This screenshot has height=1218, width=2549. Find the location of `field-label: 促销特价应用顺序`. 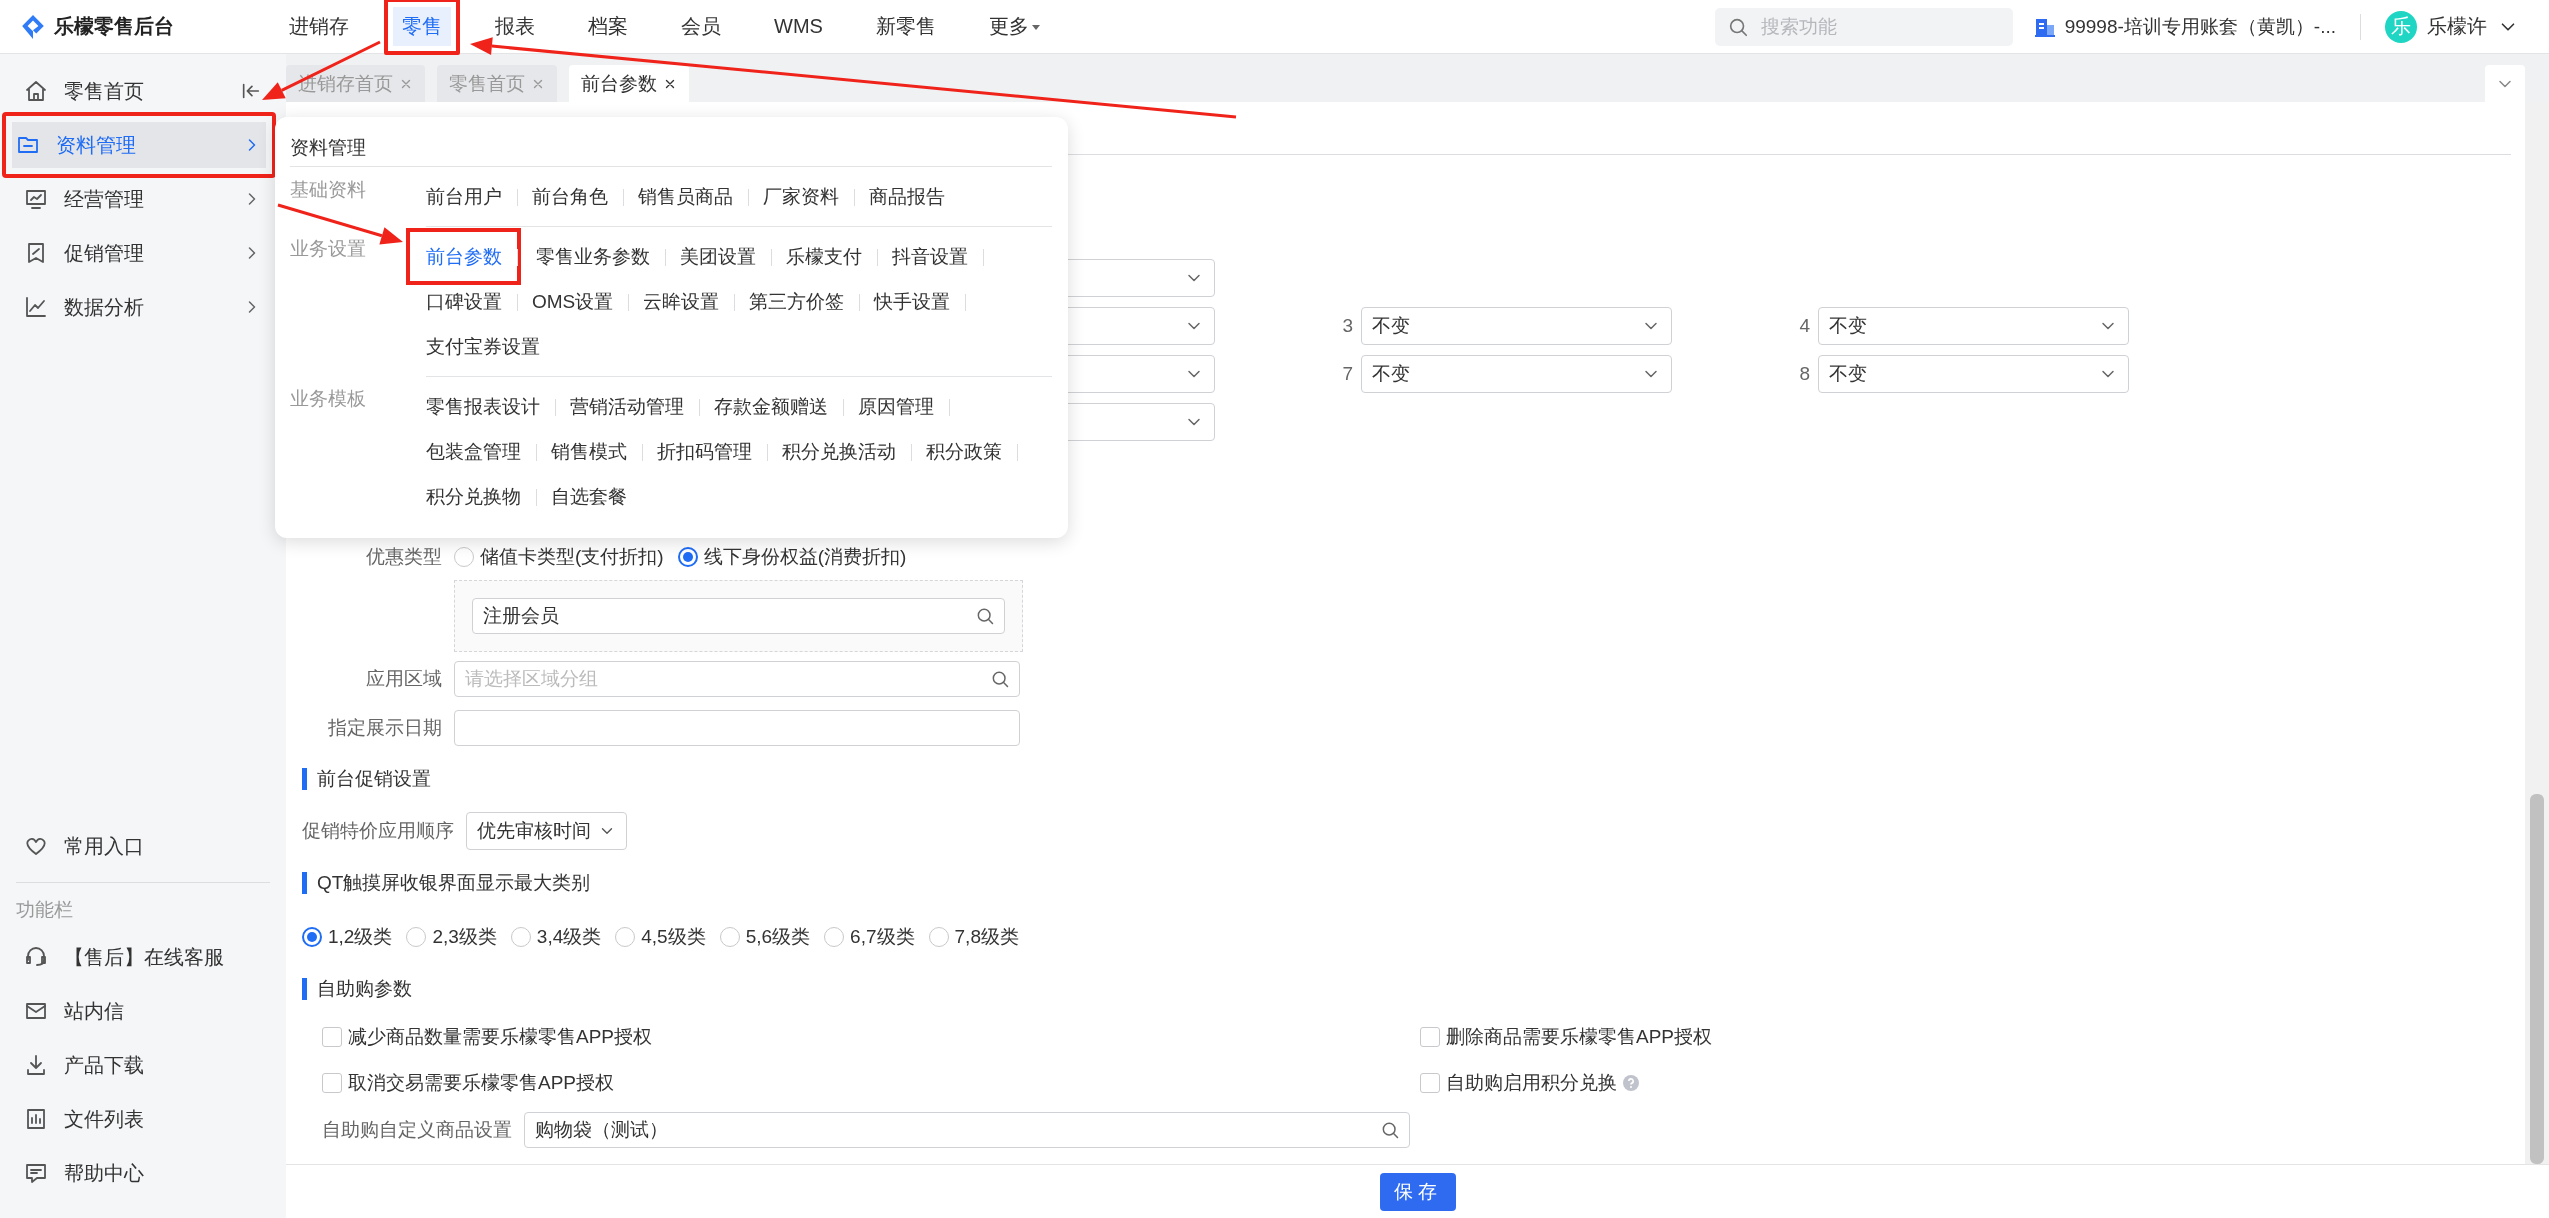

field-label: 促销特价应用顺序 is located at coordinates (378, 831).